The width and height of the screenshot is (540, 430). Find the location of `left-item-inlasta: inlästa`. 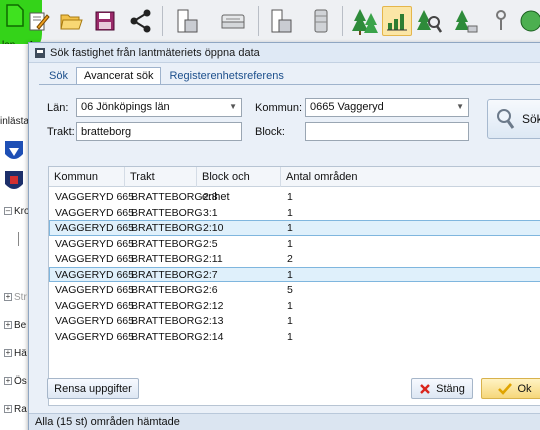

left-item-inlasta: inlästa is located at coordinates (14, 121).